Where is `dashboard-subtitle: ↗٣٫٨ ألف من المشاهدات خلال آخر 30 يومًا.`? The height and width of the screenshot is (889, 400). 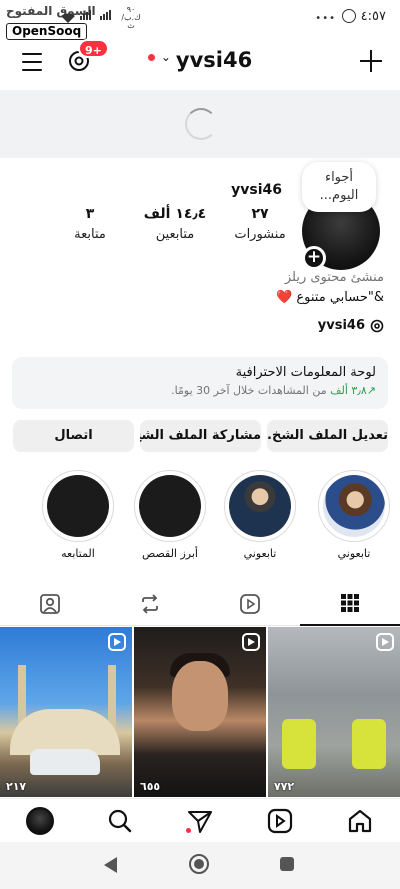
dashboard-subtitle: ↗٣٫٨ ألف من المشاهدات خلال آخر 30 يومًا. is located at coordinates (273, 390).